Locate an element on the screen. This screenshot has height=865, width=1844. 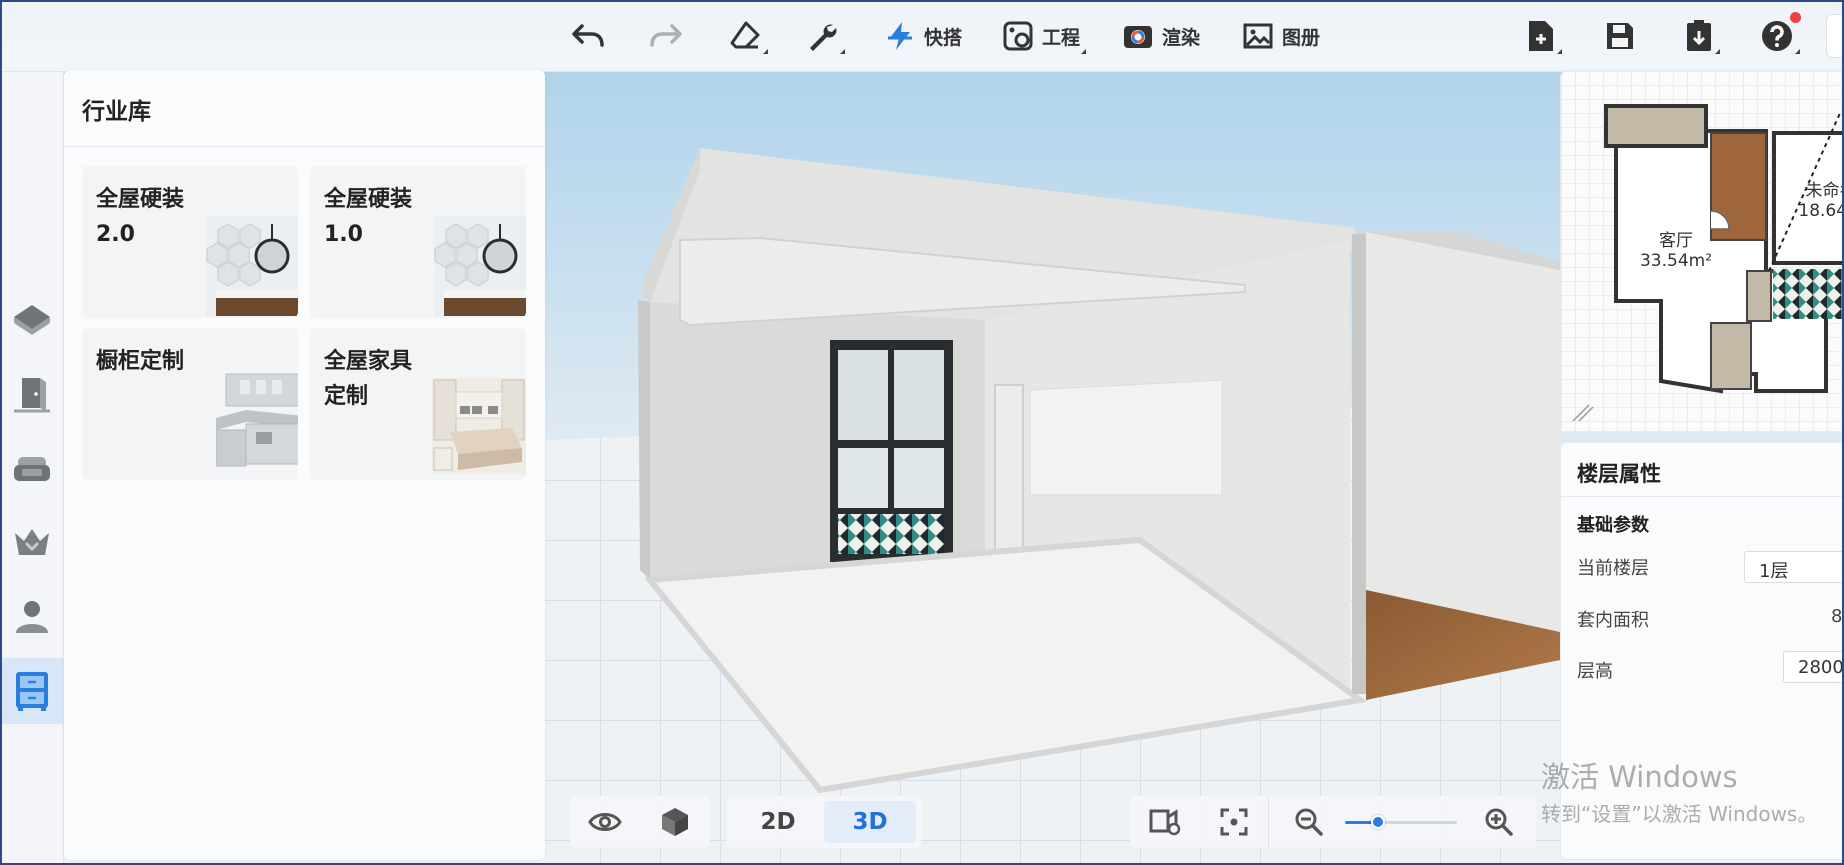
library-card-cabinet-custom: 橱柜定制 is located at coordinates (190, 404).